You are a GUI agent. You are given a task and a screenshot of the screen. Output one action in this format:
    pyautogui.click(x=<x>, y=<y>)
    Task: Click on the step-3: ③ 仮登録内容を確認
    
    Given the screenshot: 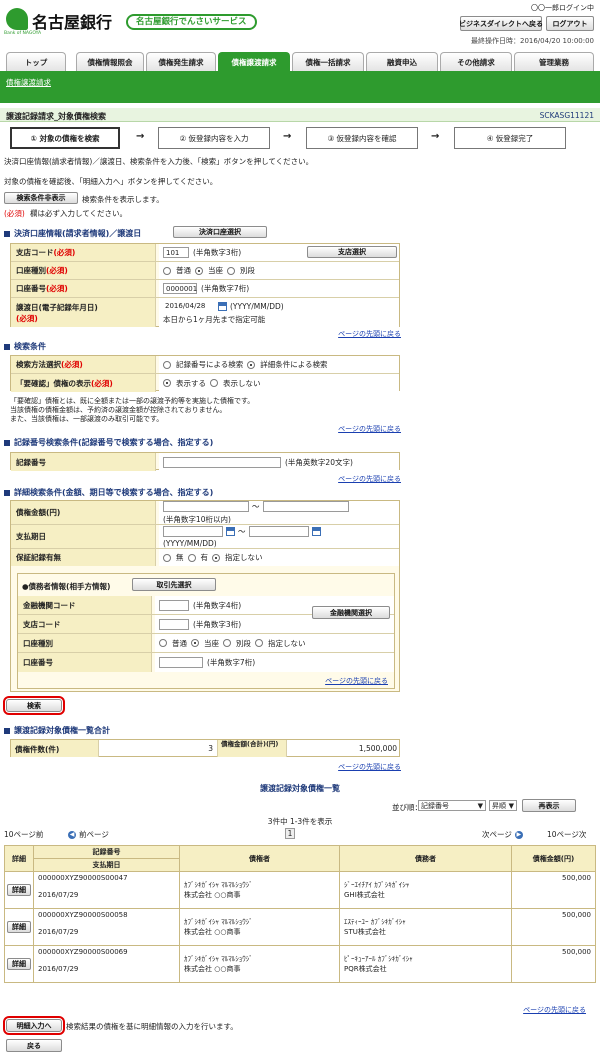 What is the action you would take?
    pyautogui.click(x=362, y=138)
    